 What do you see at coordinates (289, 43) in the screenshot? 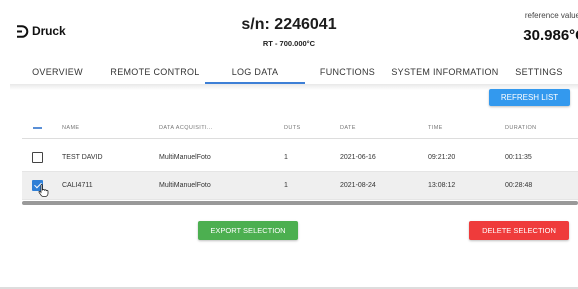
I see `rt-value: RT - 700.000°C` at bounding box center [289, 43].